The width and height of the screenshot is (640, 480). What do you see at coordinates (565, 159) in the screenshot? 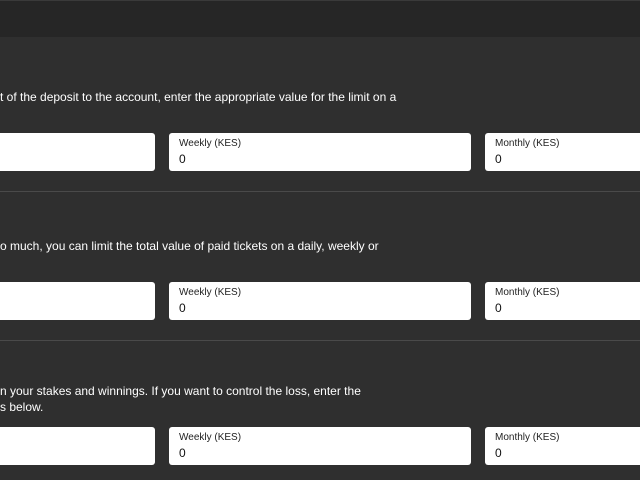
I see `deposit-monthly-input` at bounding box center [565, 159].